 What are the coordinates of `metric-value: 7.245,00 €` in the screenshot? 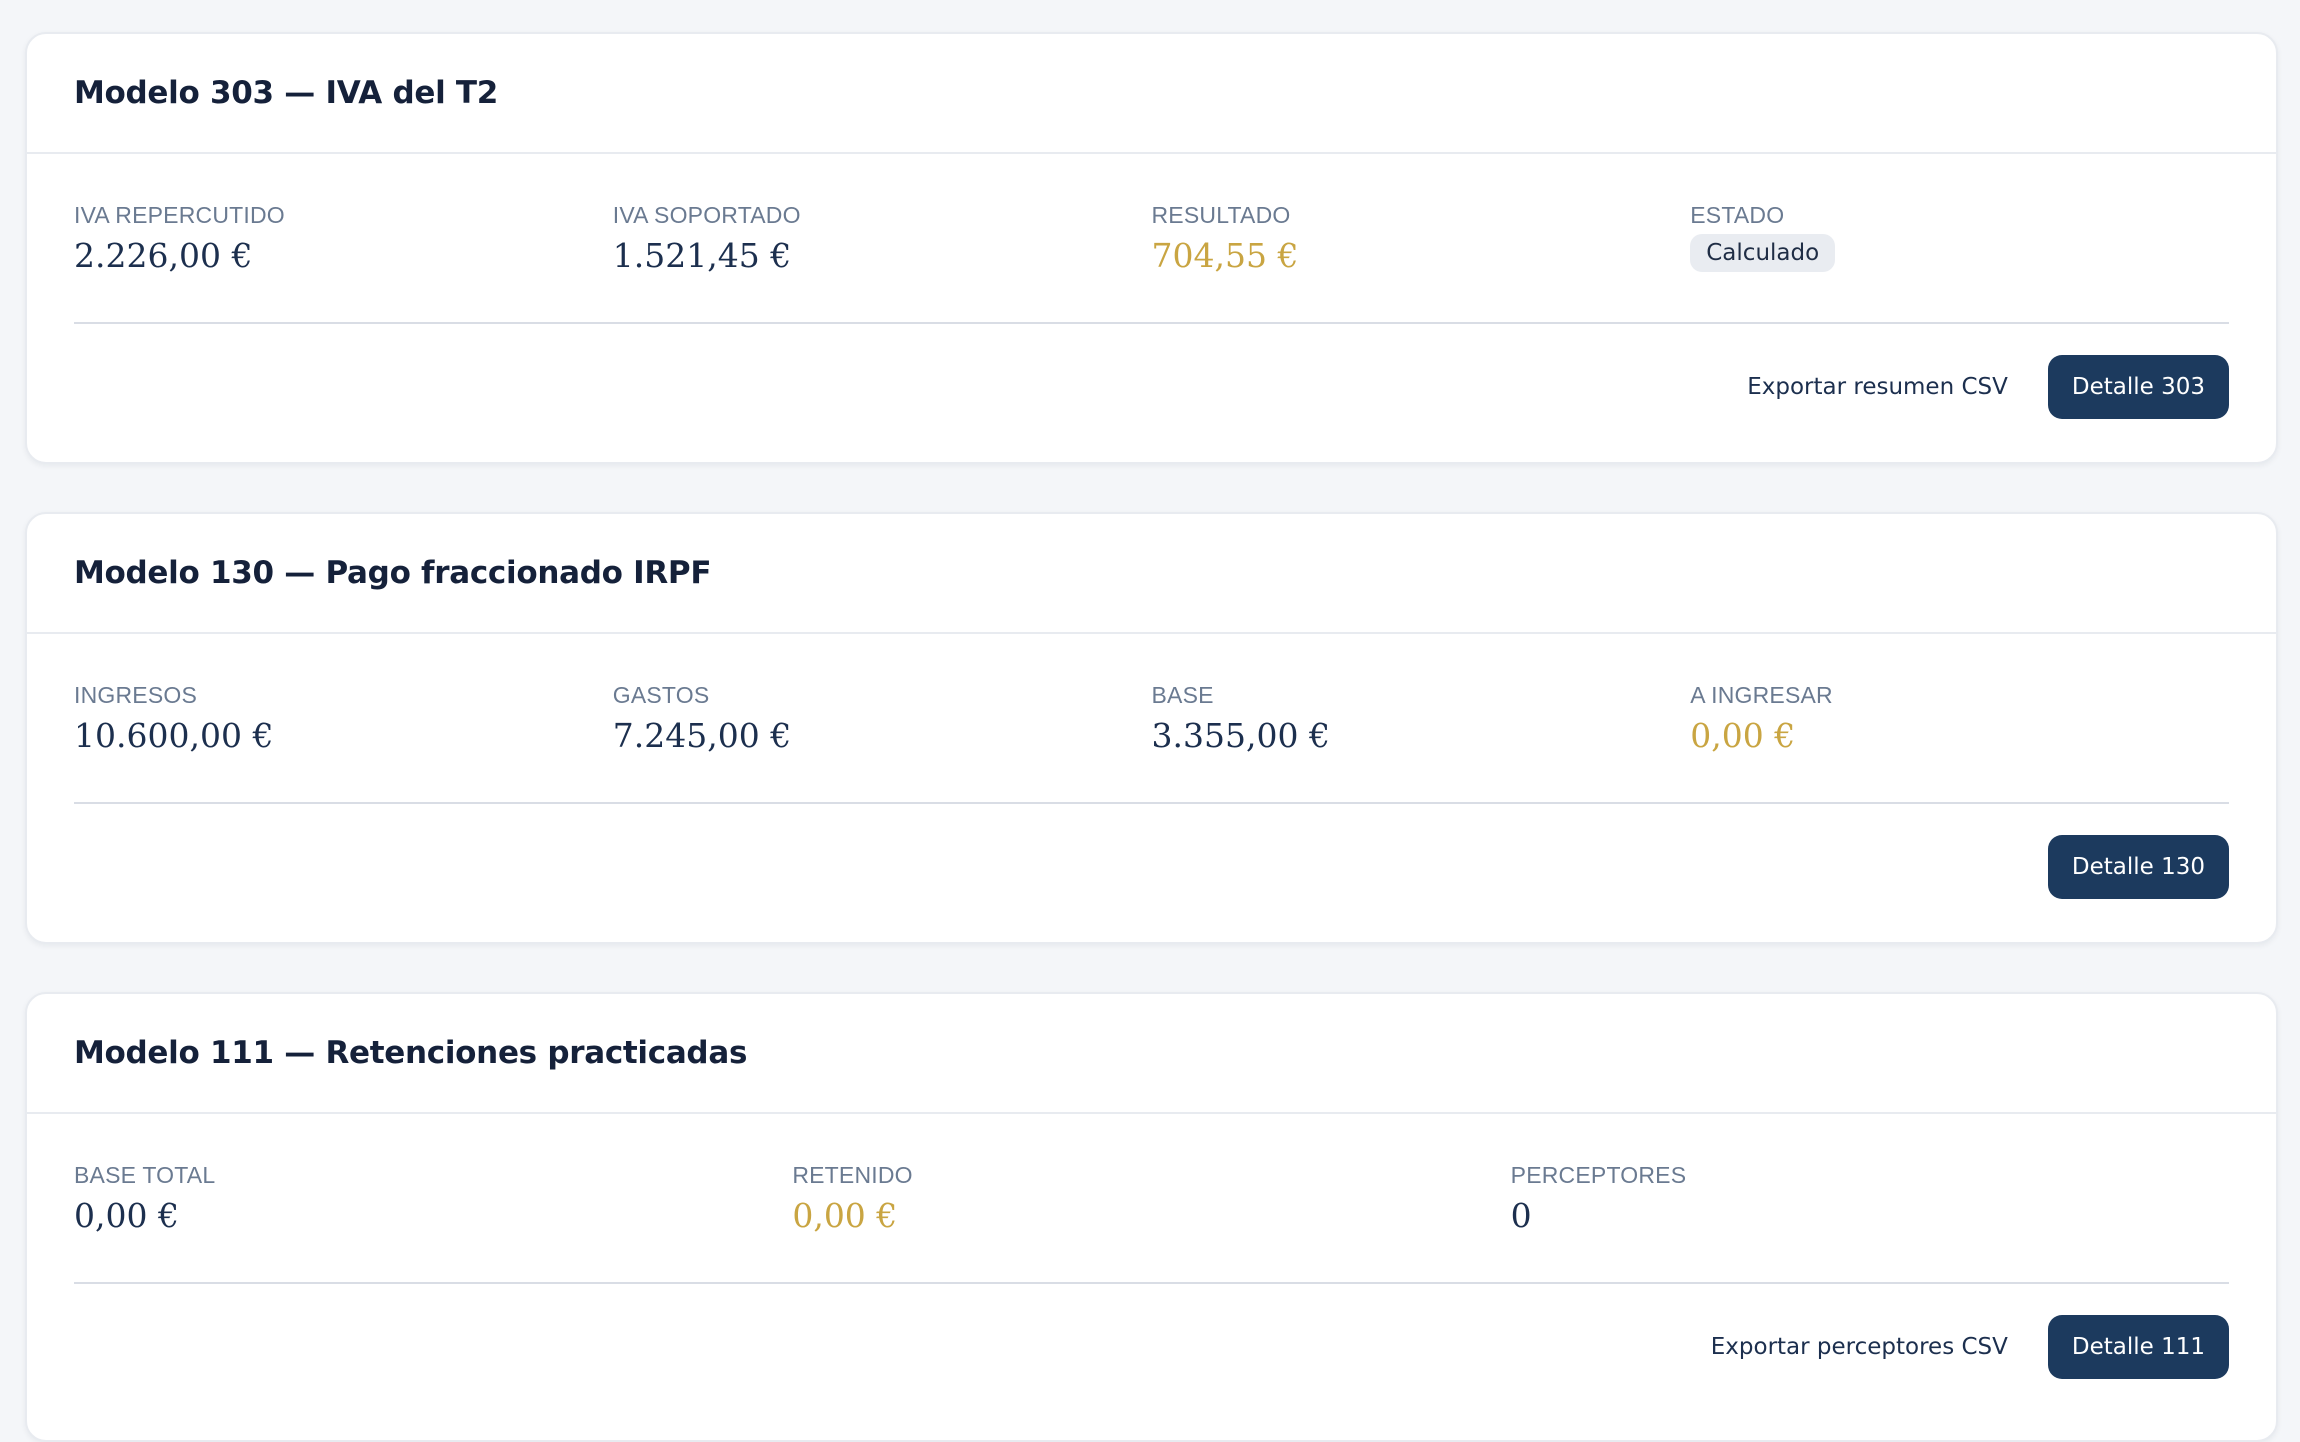 It's located at (702, 735).